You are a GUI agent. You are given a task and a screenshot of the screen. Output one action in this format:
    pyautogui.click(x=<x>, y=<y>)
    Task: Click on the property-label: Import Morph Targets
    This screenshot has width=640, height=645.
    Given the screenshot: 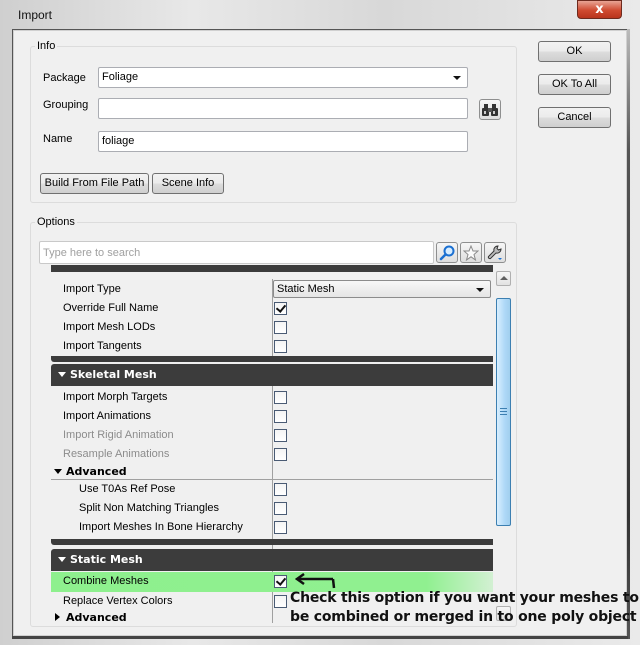 What is the action you would take?
    pyautogui.click(x=115, y=397)
    